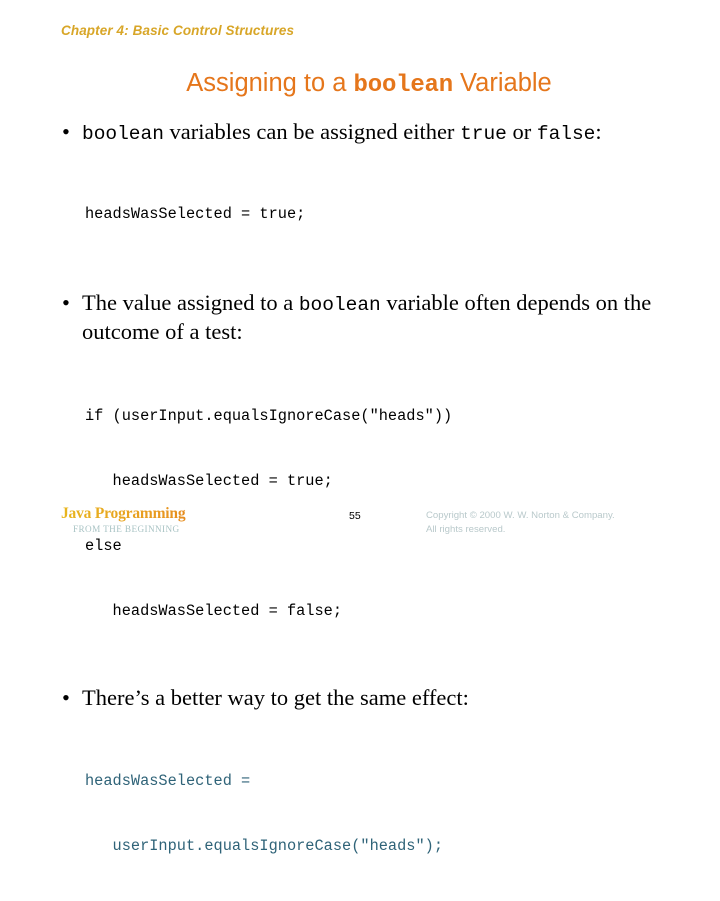 This screenshot has width=720, height=901. Describe the element at coordinates (126, 528) in the screenshot. I see `brand-subtitle: FROM THE BEGINNING` at that location.